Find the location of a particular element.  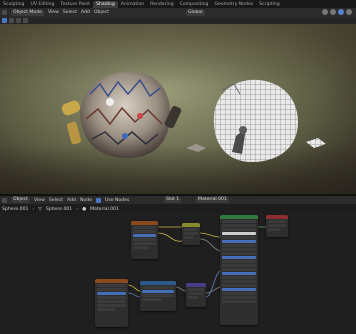

use-nodes-label: Use Nodes is located at coordinates (117, 200).